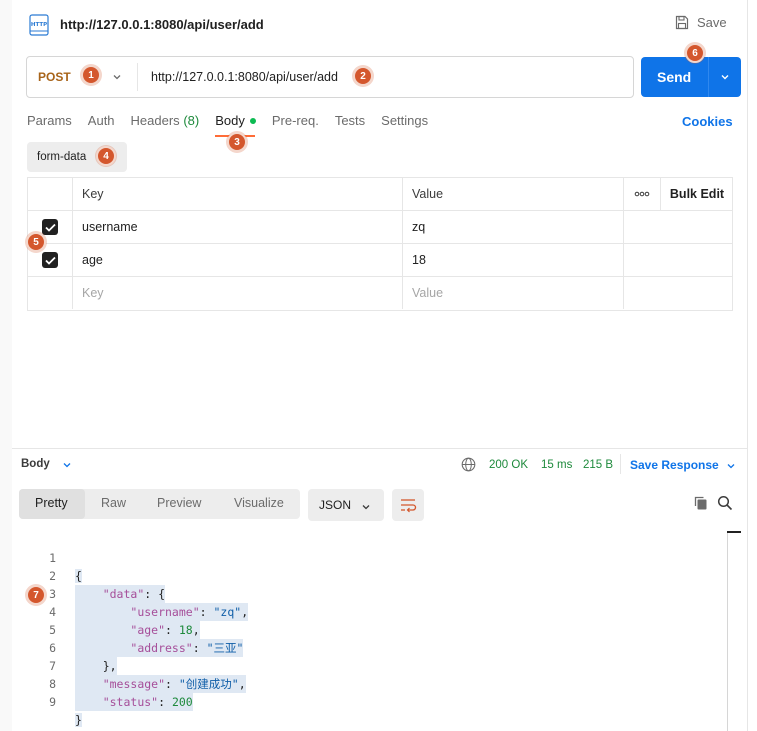 This screenshot has width=757, height=731. I want to click on wrap-lines-button, so click(408, 505).